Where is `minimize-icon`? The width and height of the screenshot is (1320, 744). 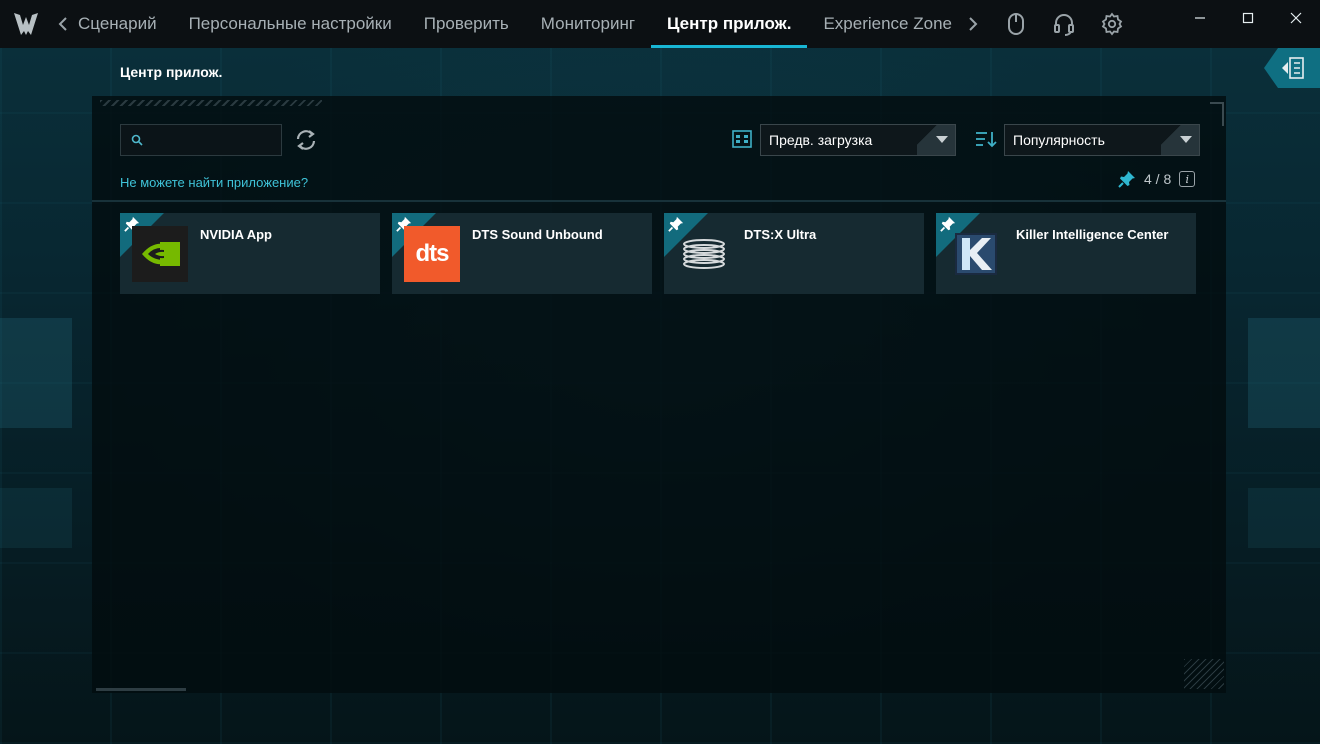
minimize-icon is located at coordinates (1200, 18).